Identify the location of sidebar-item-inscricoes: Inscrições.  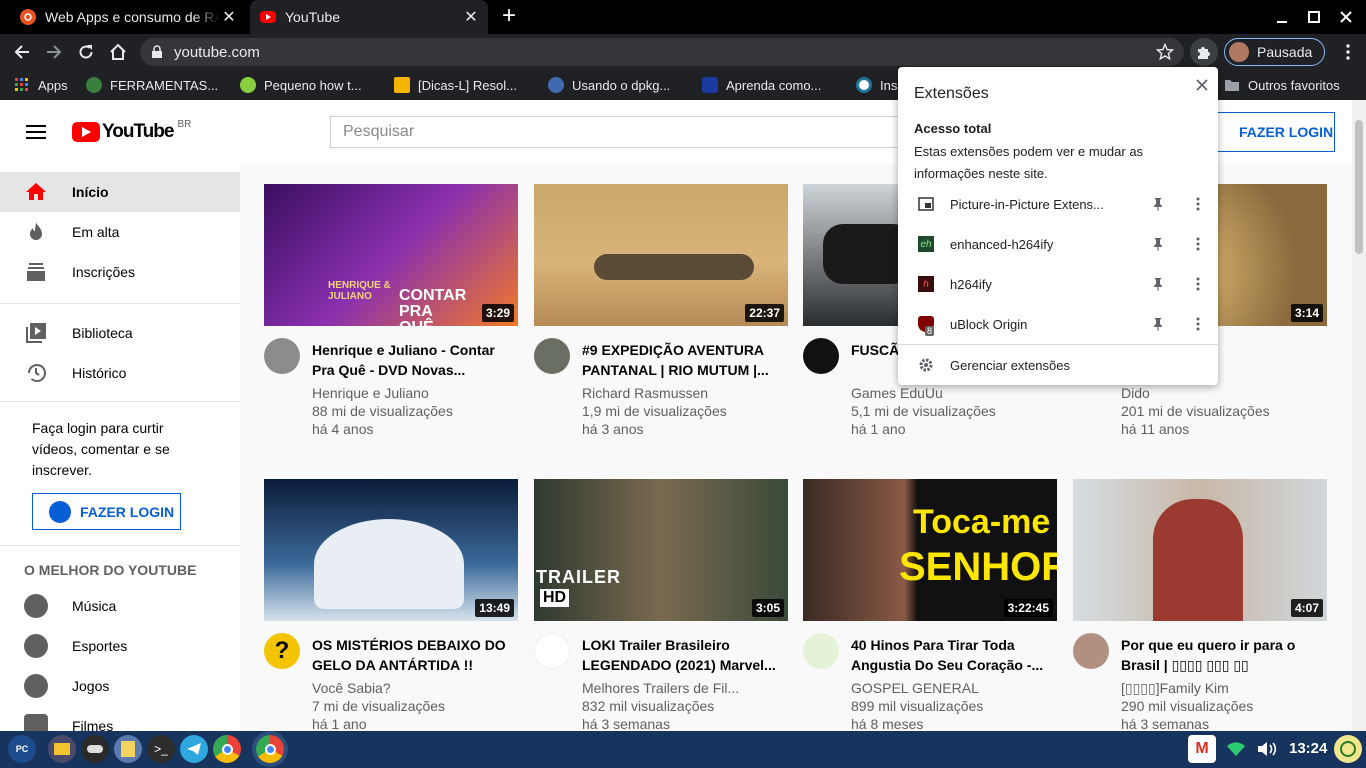
(120, 272).